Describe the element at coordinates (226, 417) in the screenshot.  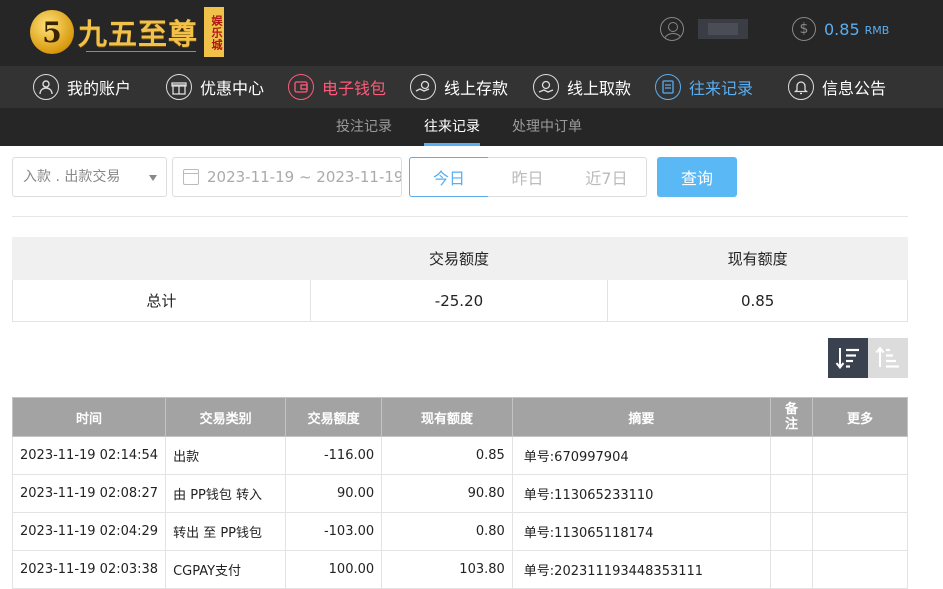
I see `col-type: 交易类别` at that location.